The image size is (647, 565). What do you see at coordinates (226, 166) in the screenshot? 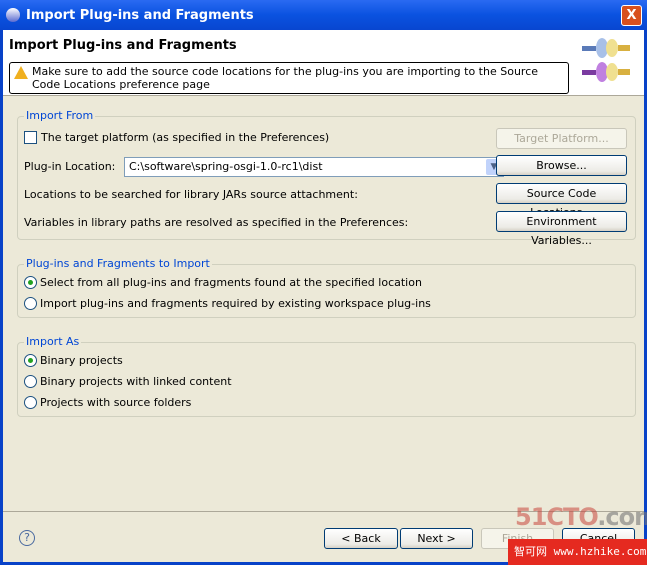
I see `location-value: C:\software\spring-osgi-1.0-rc1\dist` at bounding box center [226, 166].